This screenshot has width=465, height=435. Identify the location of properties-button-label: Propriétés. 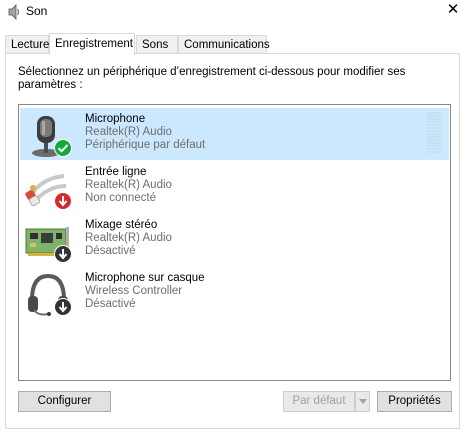
(414, 401).